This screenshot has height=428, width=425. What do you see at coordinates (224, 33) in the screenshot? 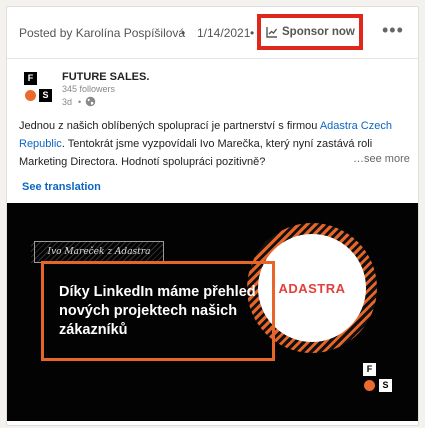
I see `post-date: 1/14/2021` at bounding box center [224, 33].